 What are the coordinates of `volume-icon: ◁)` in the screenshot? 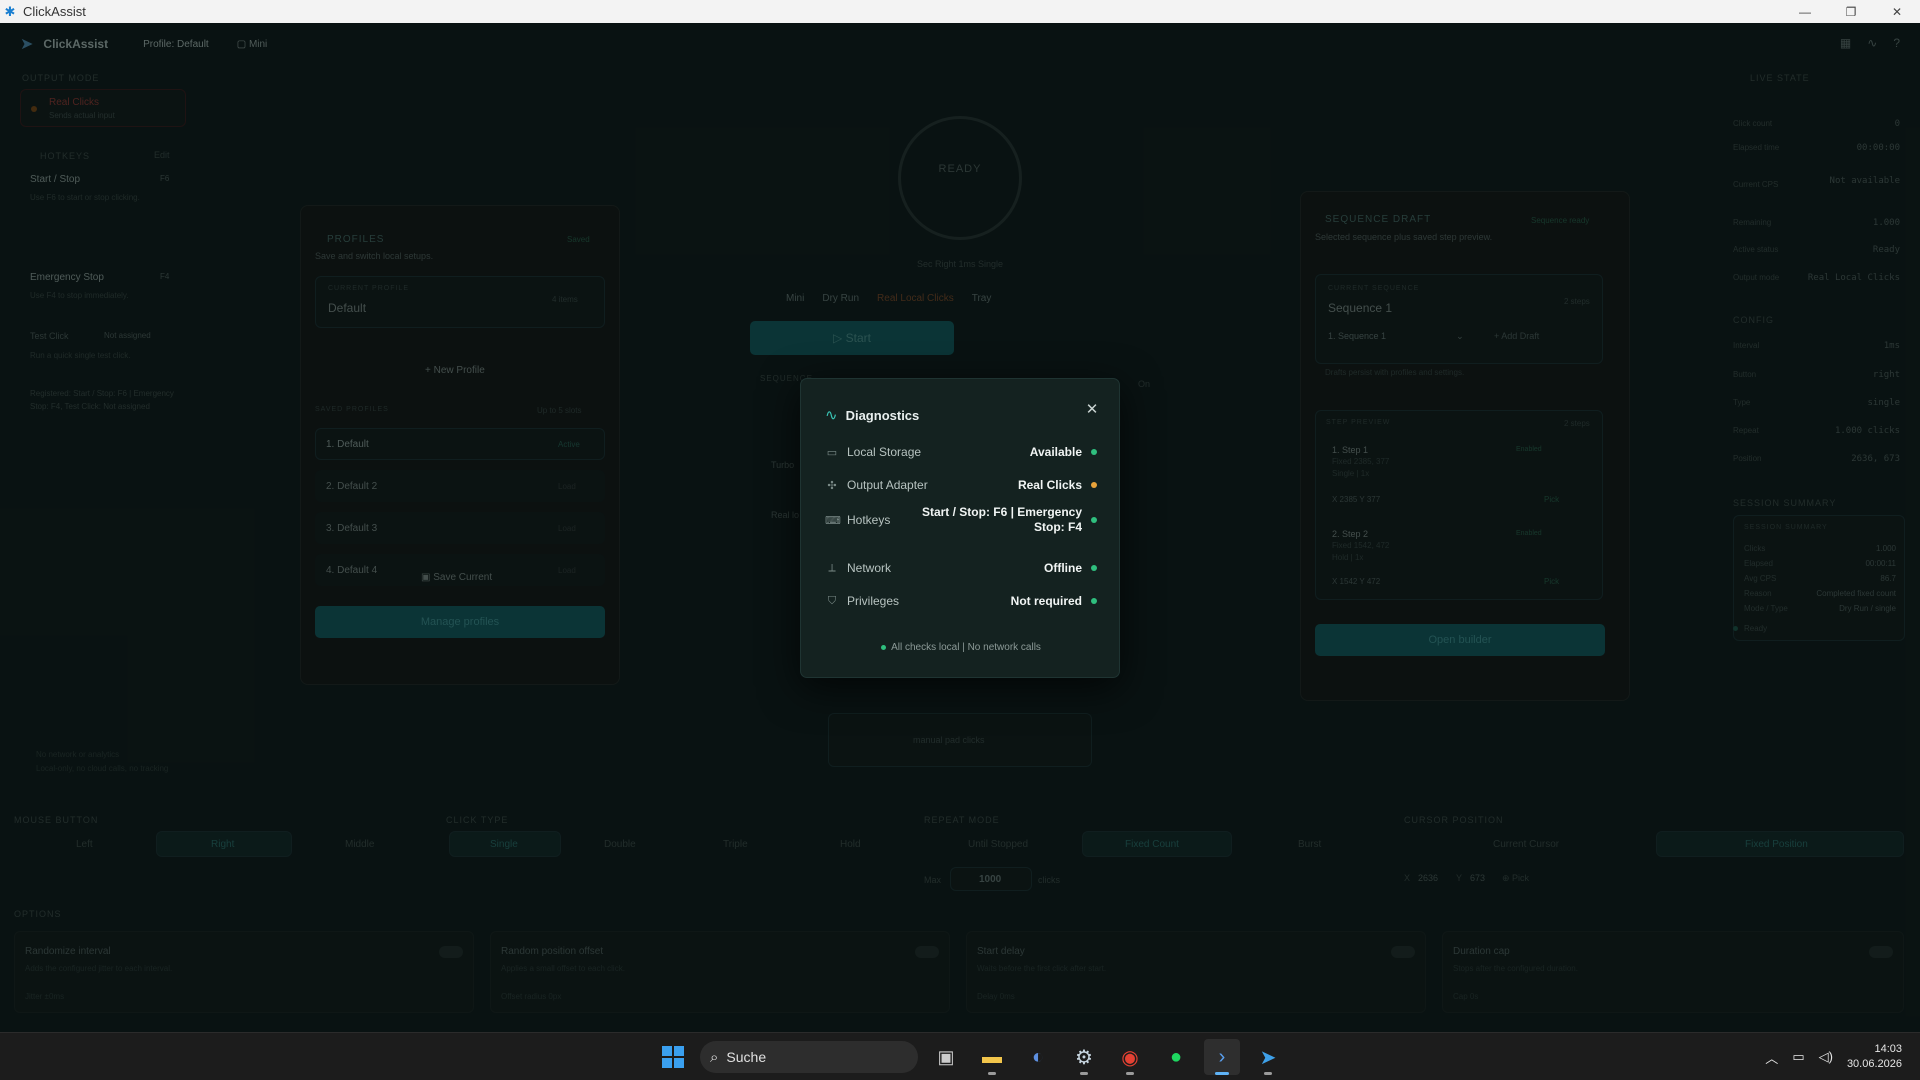 It's located at (1826, 1057).